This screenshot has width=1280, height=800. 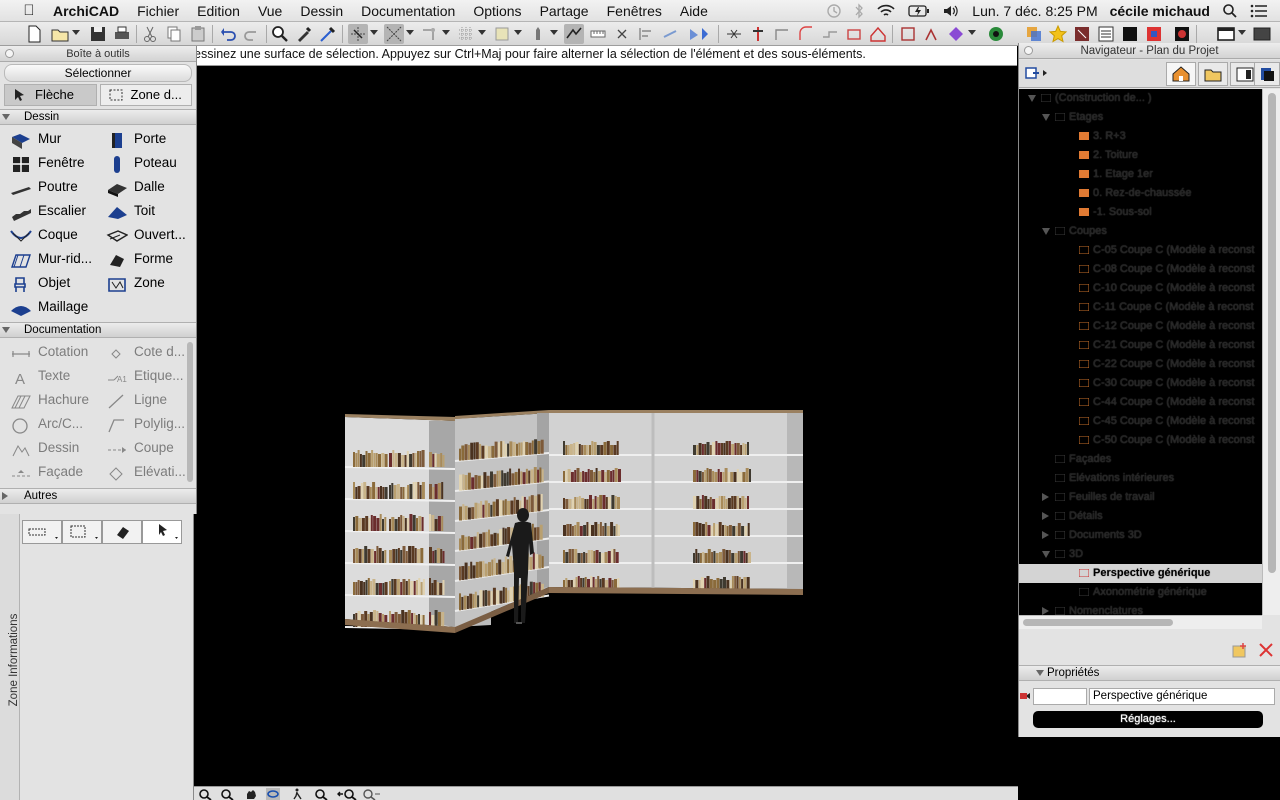 I want to click on explore-walk-icon, so click(x=297, y=794).